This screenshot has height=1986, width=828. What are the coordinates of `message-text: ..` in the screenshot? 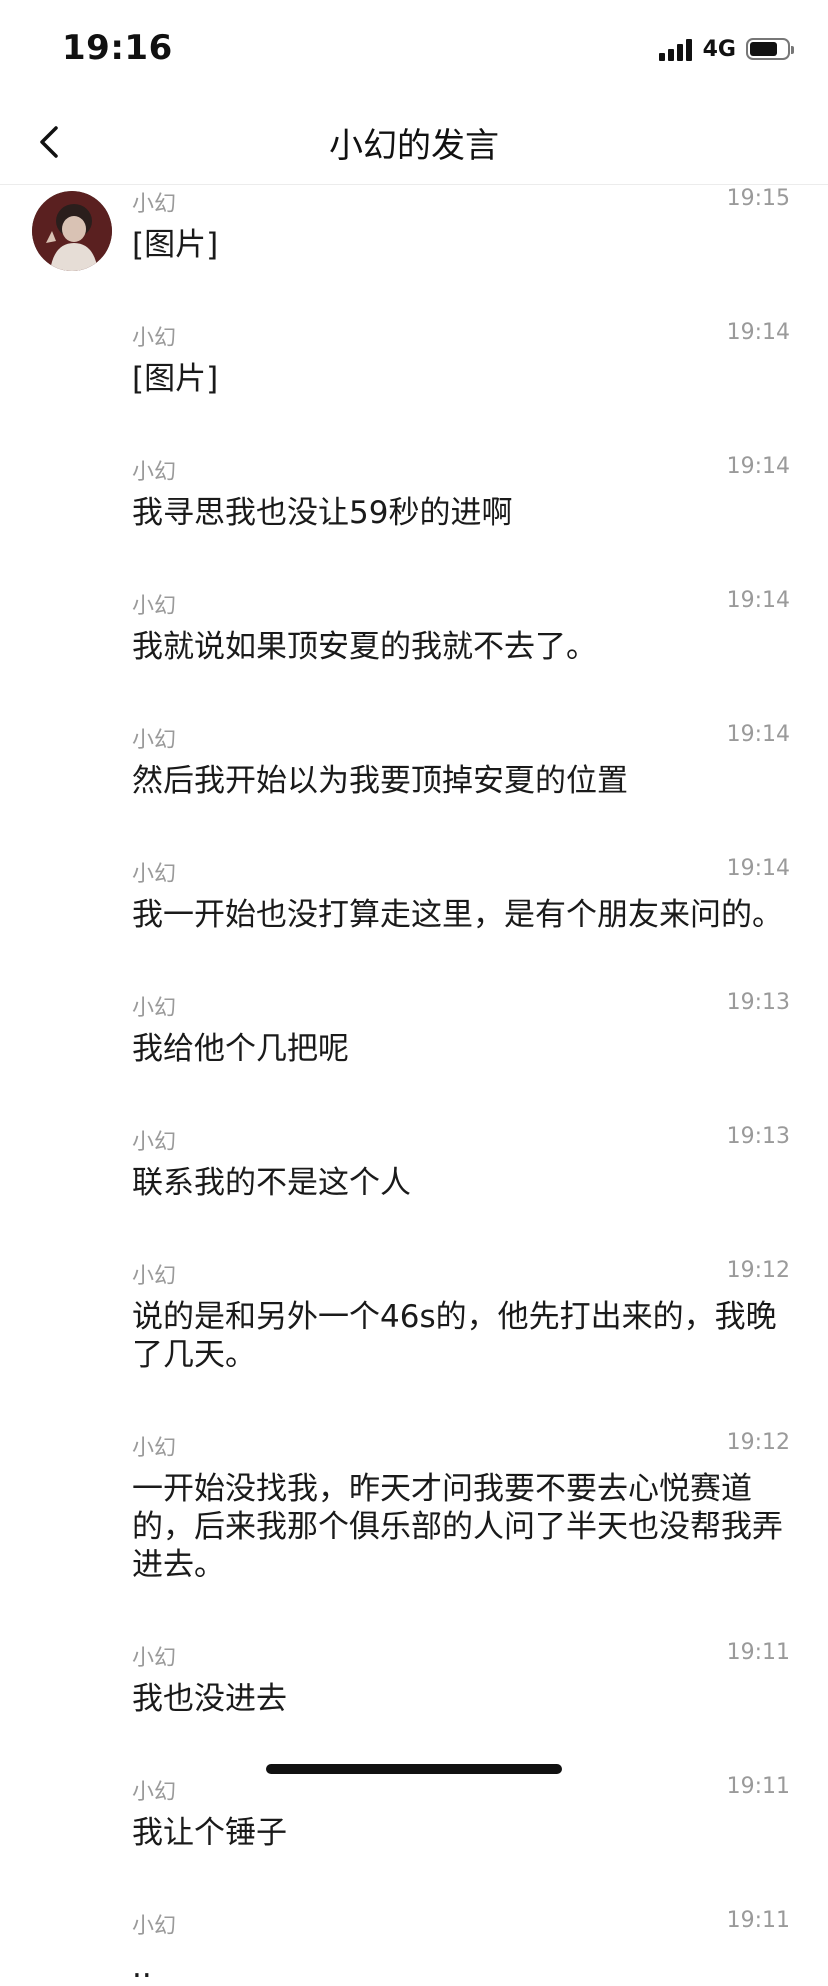 It's located at (142, 1967).